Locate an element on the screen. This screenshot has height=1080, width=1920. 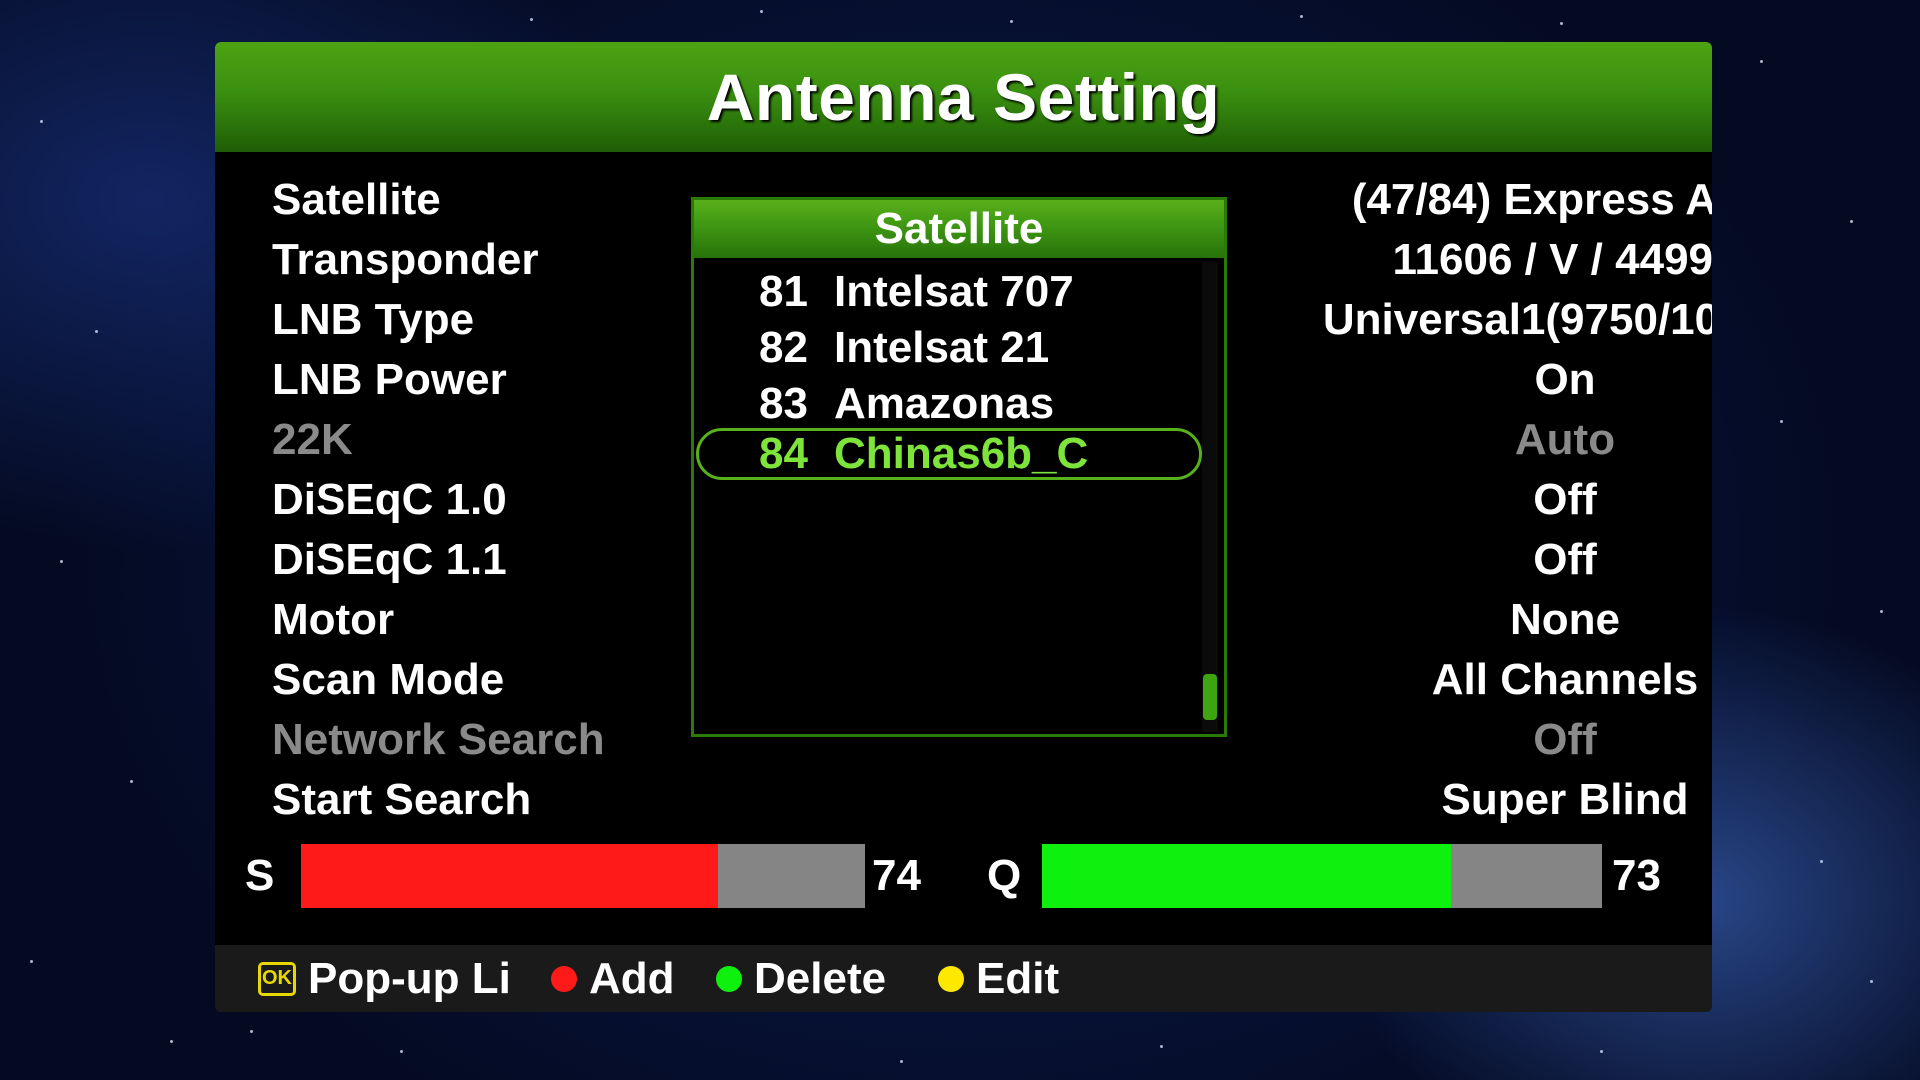
satellite-name: Intelsat 707 is located at coordinates (954, 291).